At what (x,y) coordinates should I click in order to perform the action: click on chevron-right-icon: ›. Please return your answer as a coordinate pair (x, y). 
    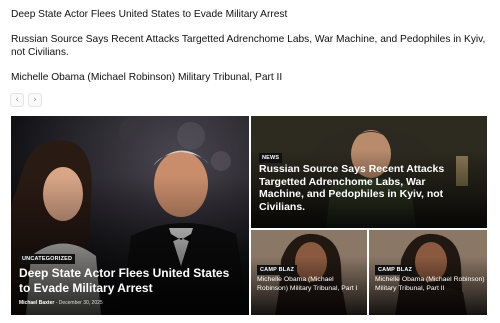
    Looking at the image, I should click on (35, 100).